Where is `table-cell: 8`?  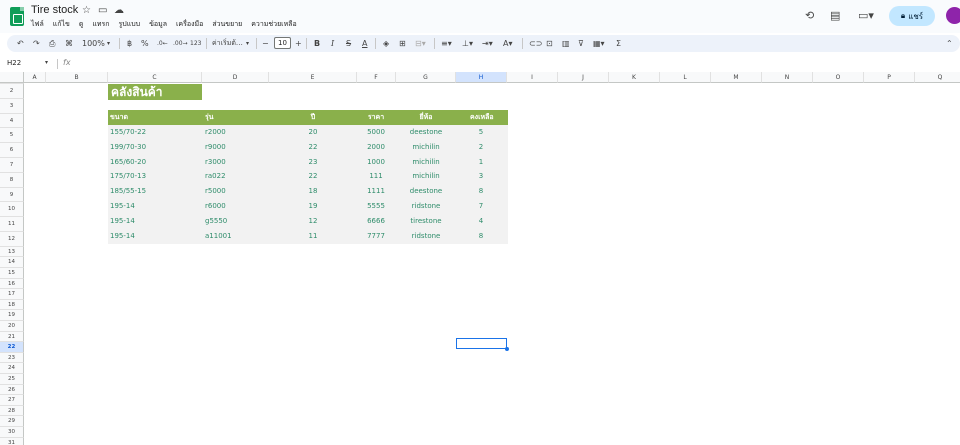 table-cell: 8 is located at coordinates (481, 236).